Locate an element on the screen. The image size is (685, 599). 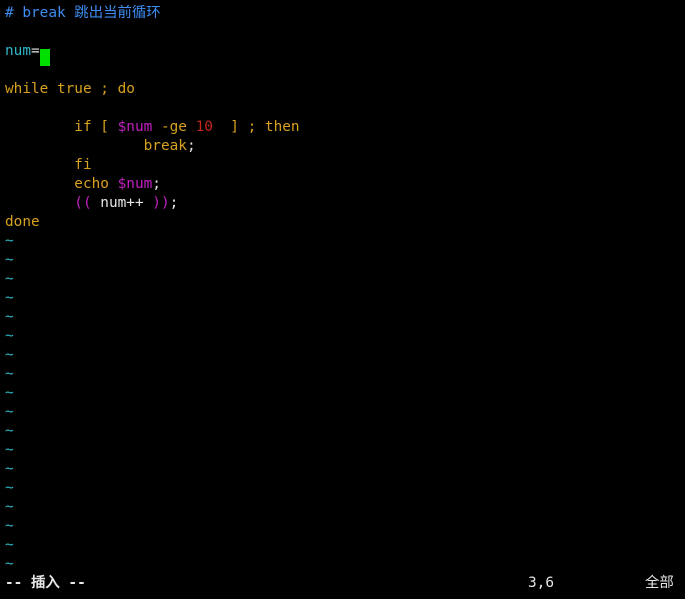
code-line: fi is located at coordinates (48, 165).